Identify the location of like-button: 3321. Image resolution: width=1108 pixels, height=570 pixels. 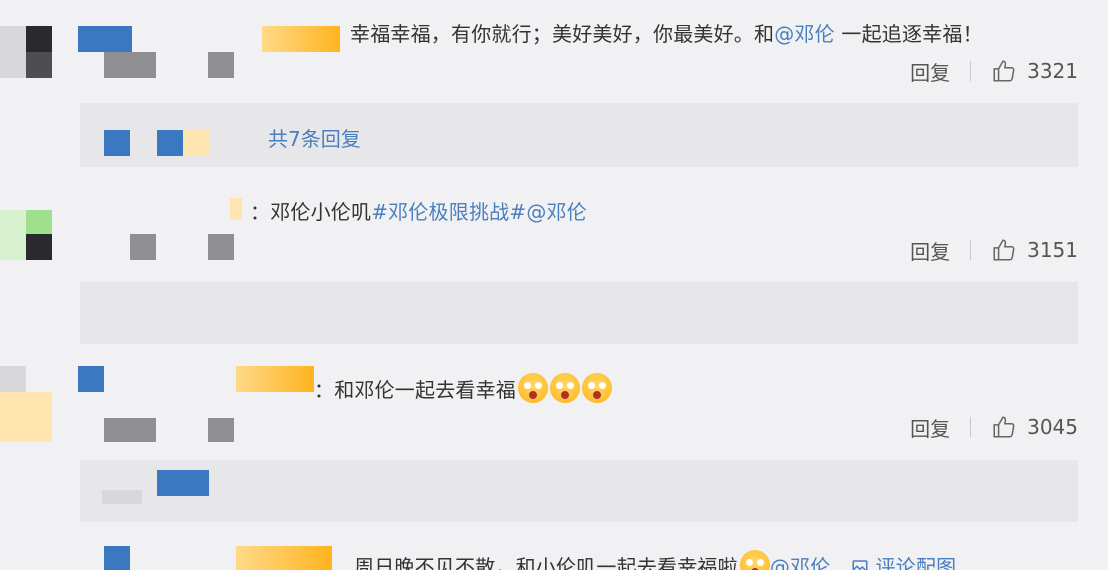
(1034, 71).